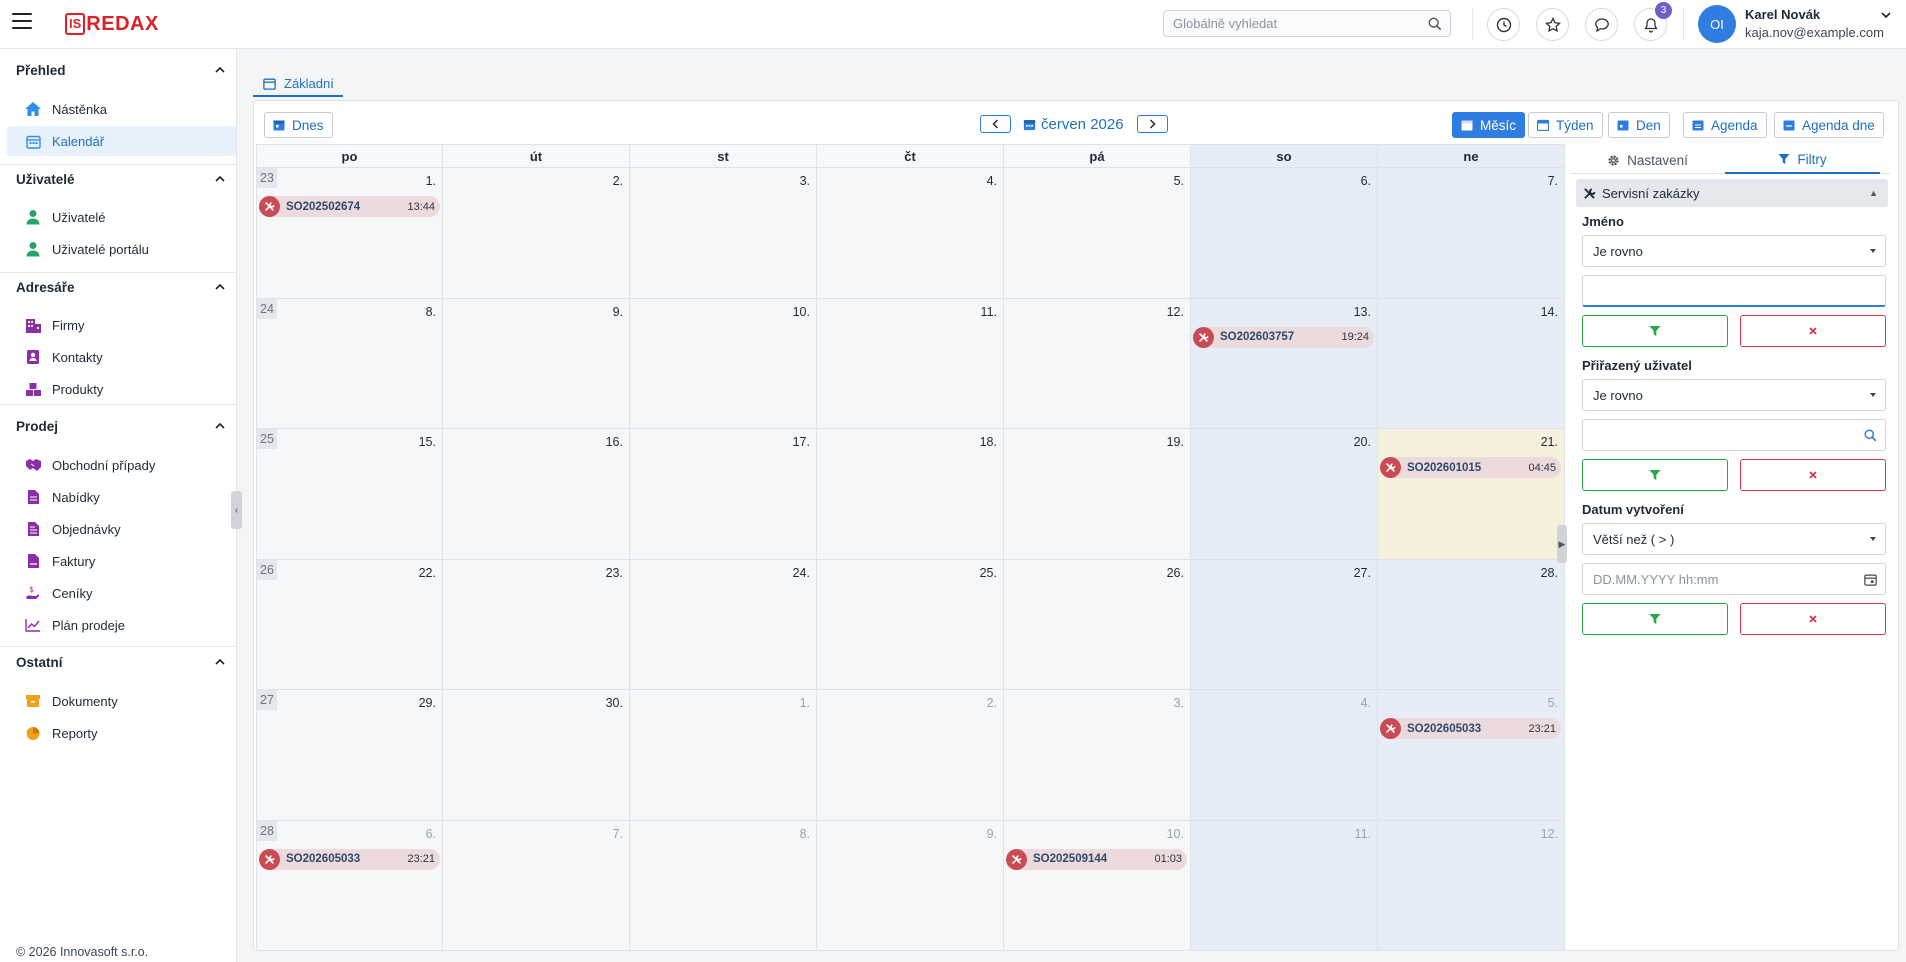 This screenshot has height=962, width=1906. Describe the element at coordinates (1489, 125) in the screenshot. I see `view-month-button: Měsíc` at that location.